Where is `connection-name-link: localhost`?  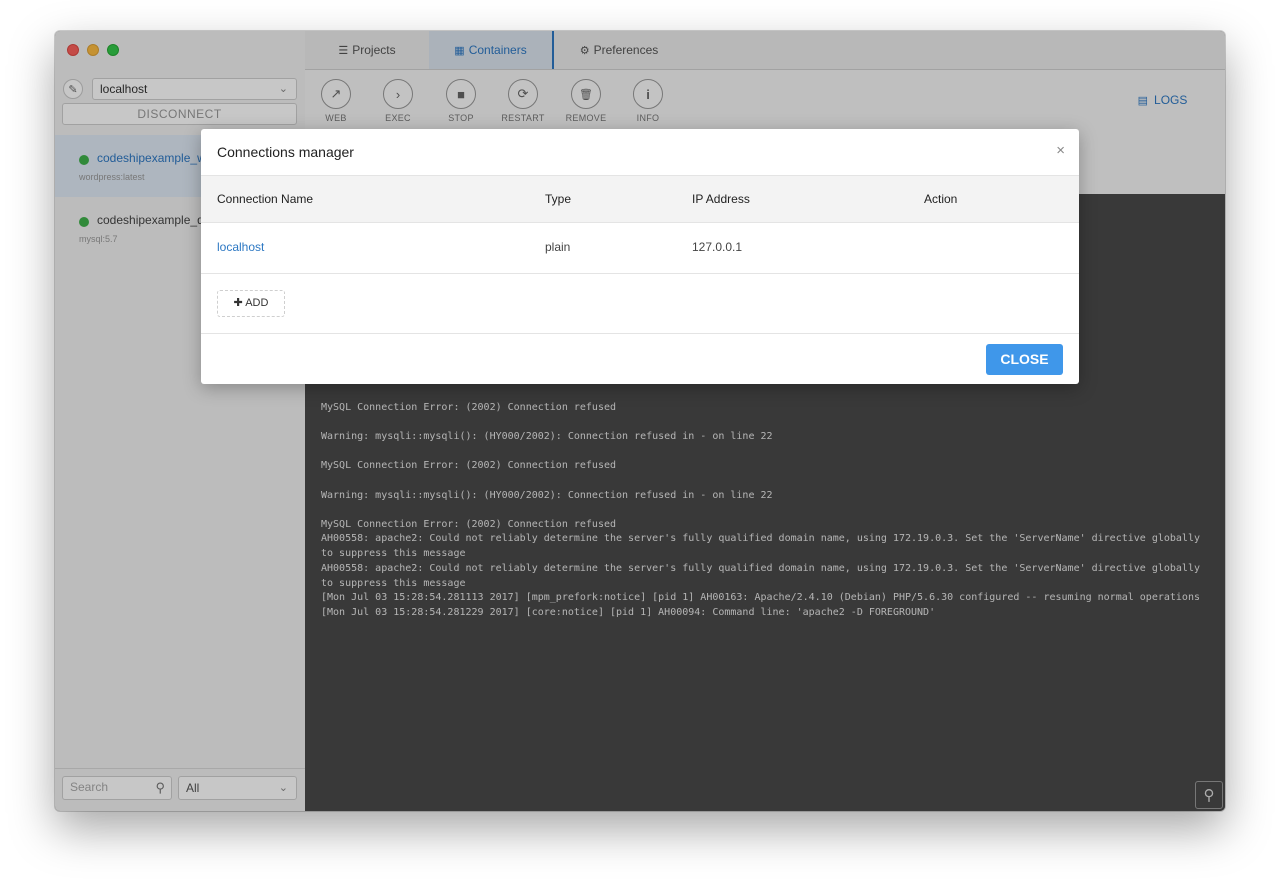 connection-name-link: localhost is located at coordinates (240, 247).